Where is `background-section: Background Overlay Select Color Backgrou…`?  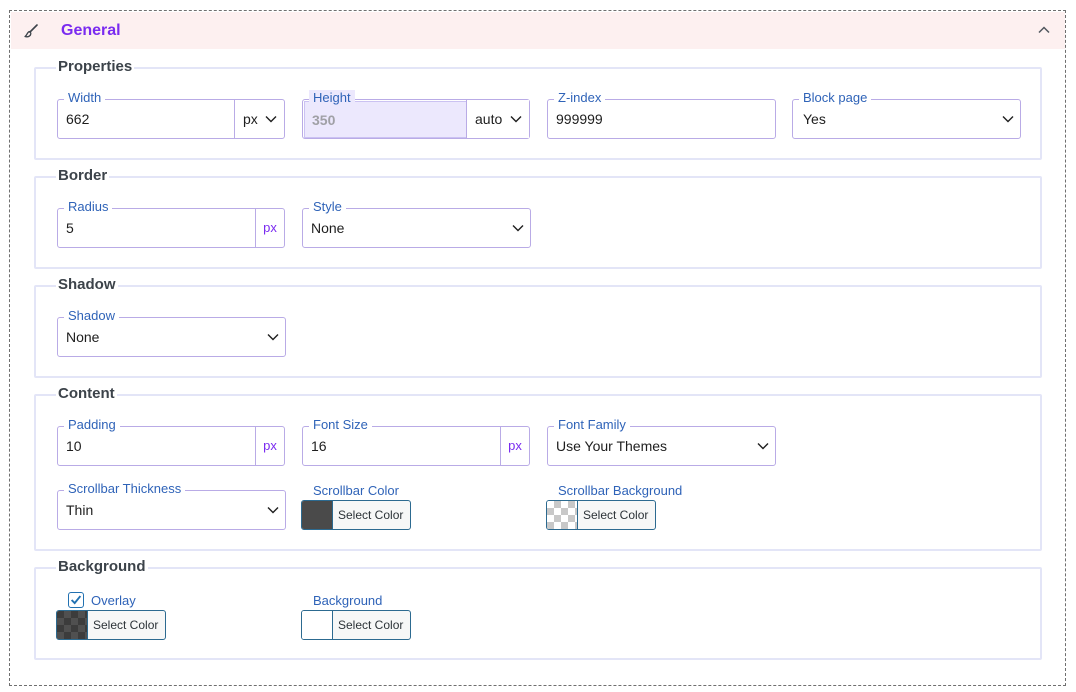
background-section: Background Overlay Select Color Backgrou… is located at coordinates (538, 609).